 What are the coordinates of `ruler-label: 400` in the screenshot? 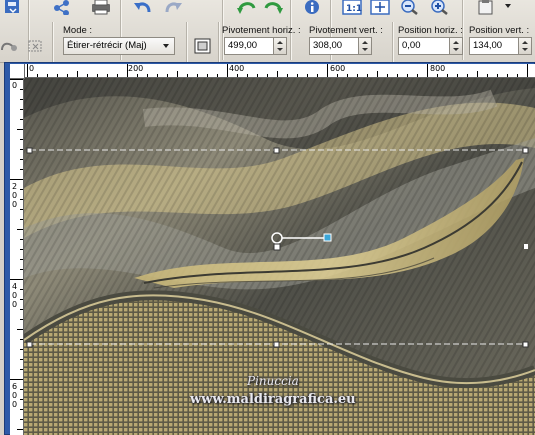 It's located at (237, 68).